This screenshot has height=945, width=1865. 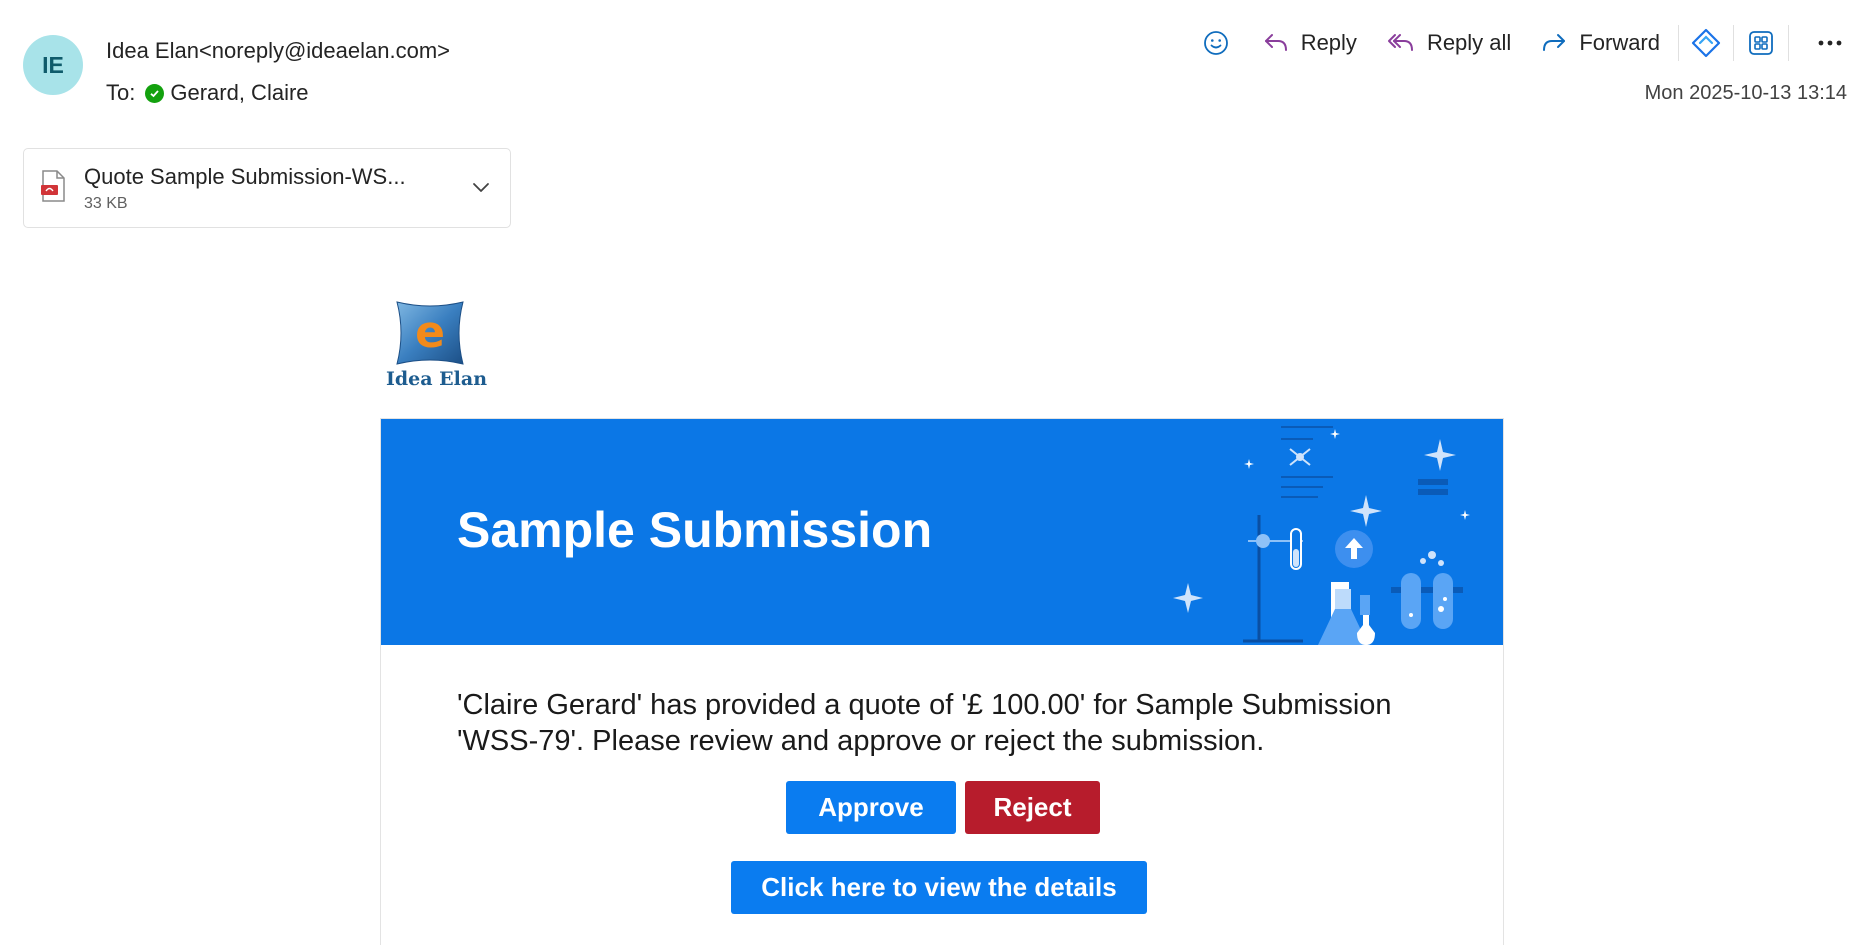 What do you see at coordinates (481, 189) in the screenshot?
I see `chevron-down-icon` at bounding box center [481, 189].